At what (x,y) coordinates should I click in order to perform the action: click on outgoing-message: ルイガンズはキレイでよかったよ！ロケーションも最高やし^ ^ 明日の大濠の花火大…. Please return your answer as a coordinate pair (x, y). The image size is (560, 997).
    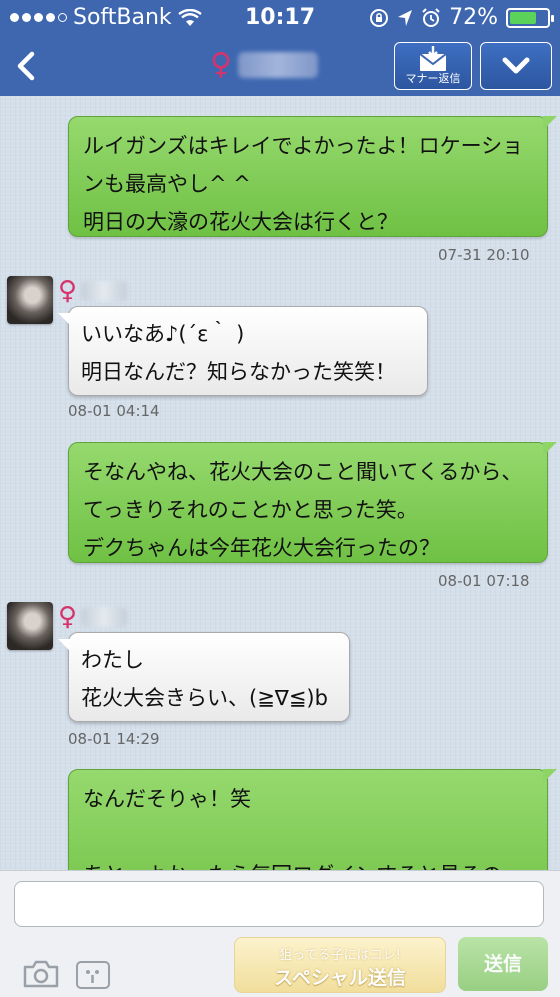
    Looking at the image, I should click on (312, 176).